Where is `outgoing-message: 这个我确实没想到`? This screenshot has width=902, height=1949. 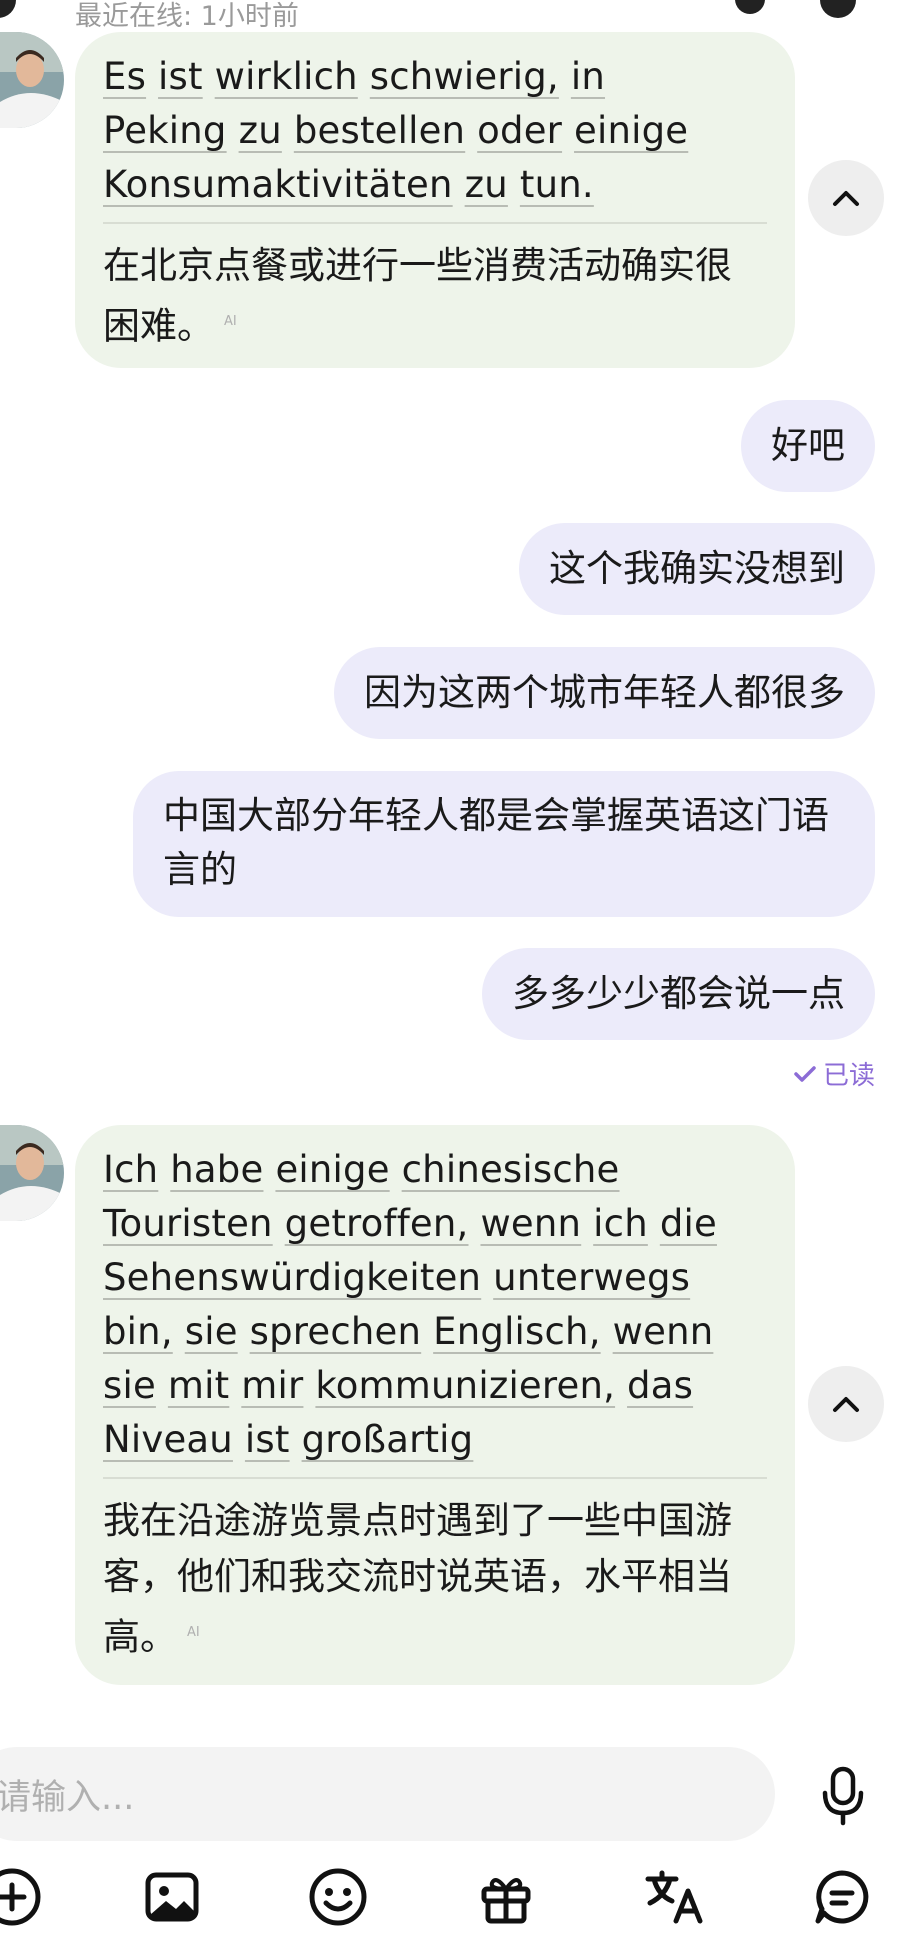
outgoing-message: 这个我确实没想到 is located at coordinates (697, 569).